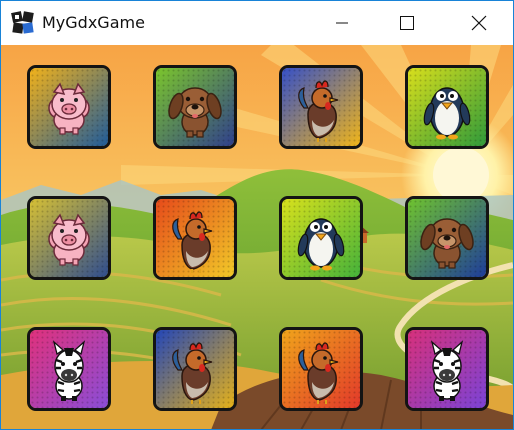 This screenshot has height=430, width=514. I want to click on close-icon, so click(479, 23).